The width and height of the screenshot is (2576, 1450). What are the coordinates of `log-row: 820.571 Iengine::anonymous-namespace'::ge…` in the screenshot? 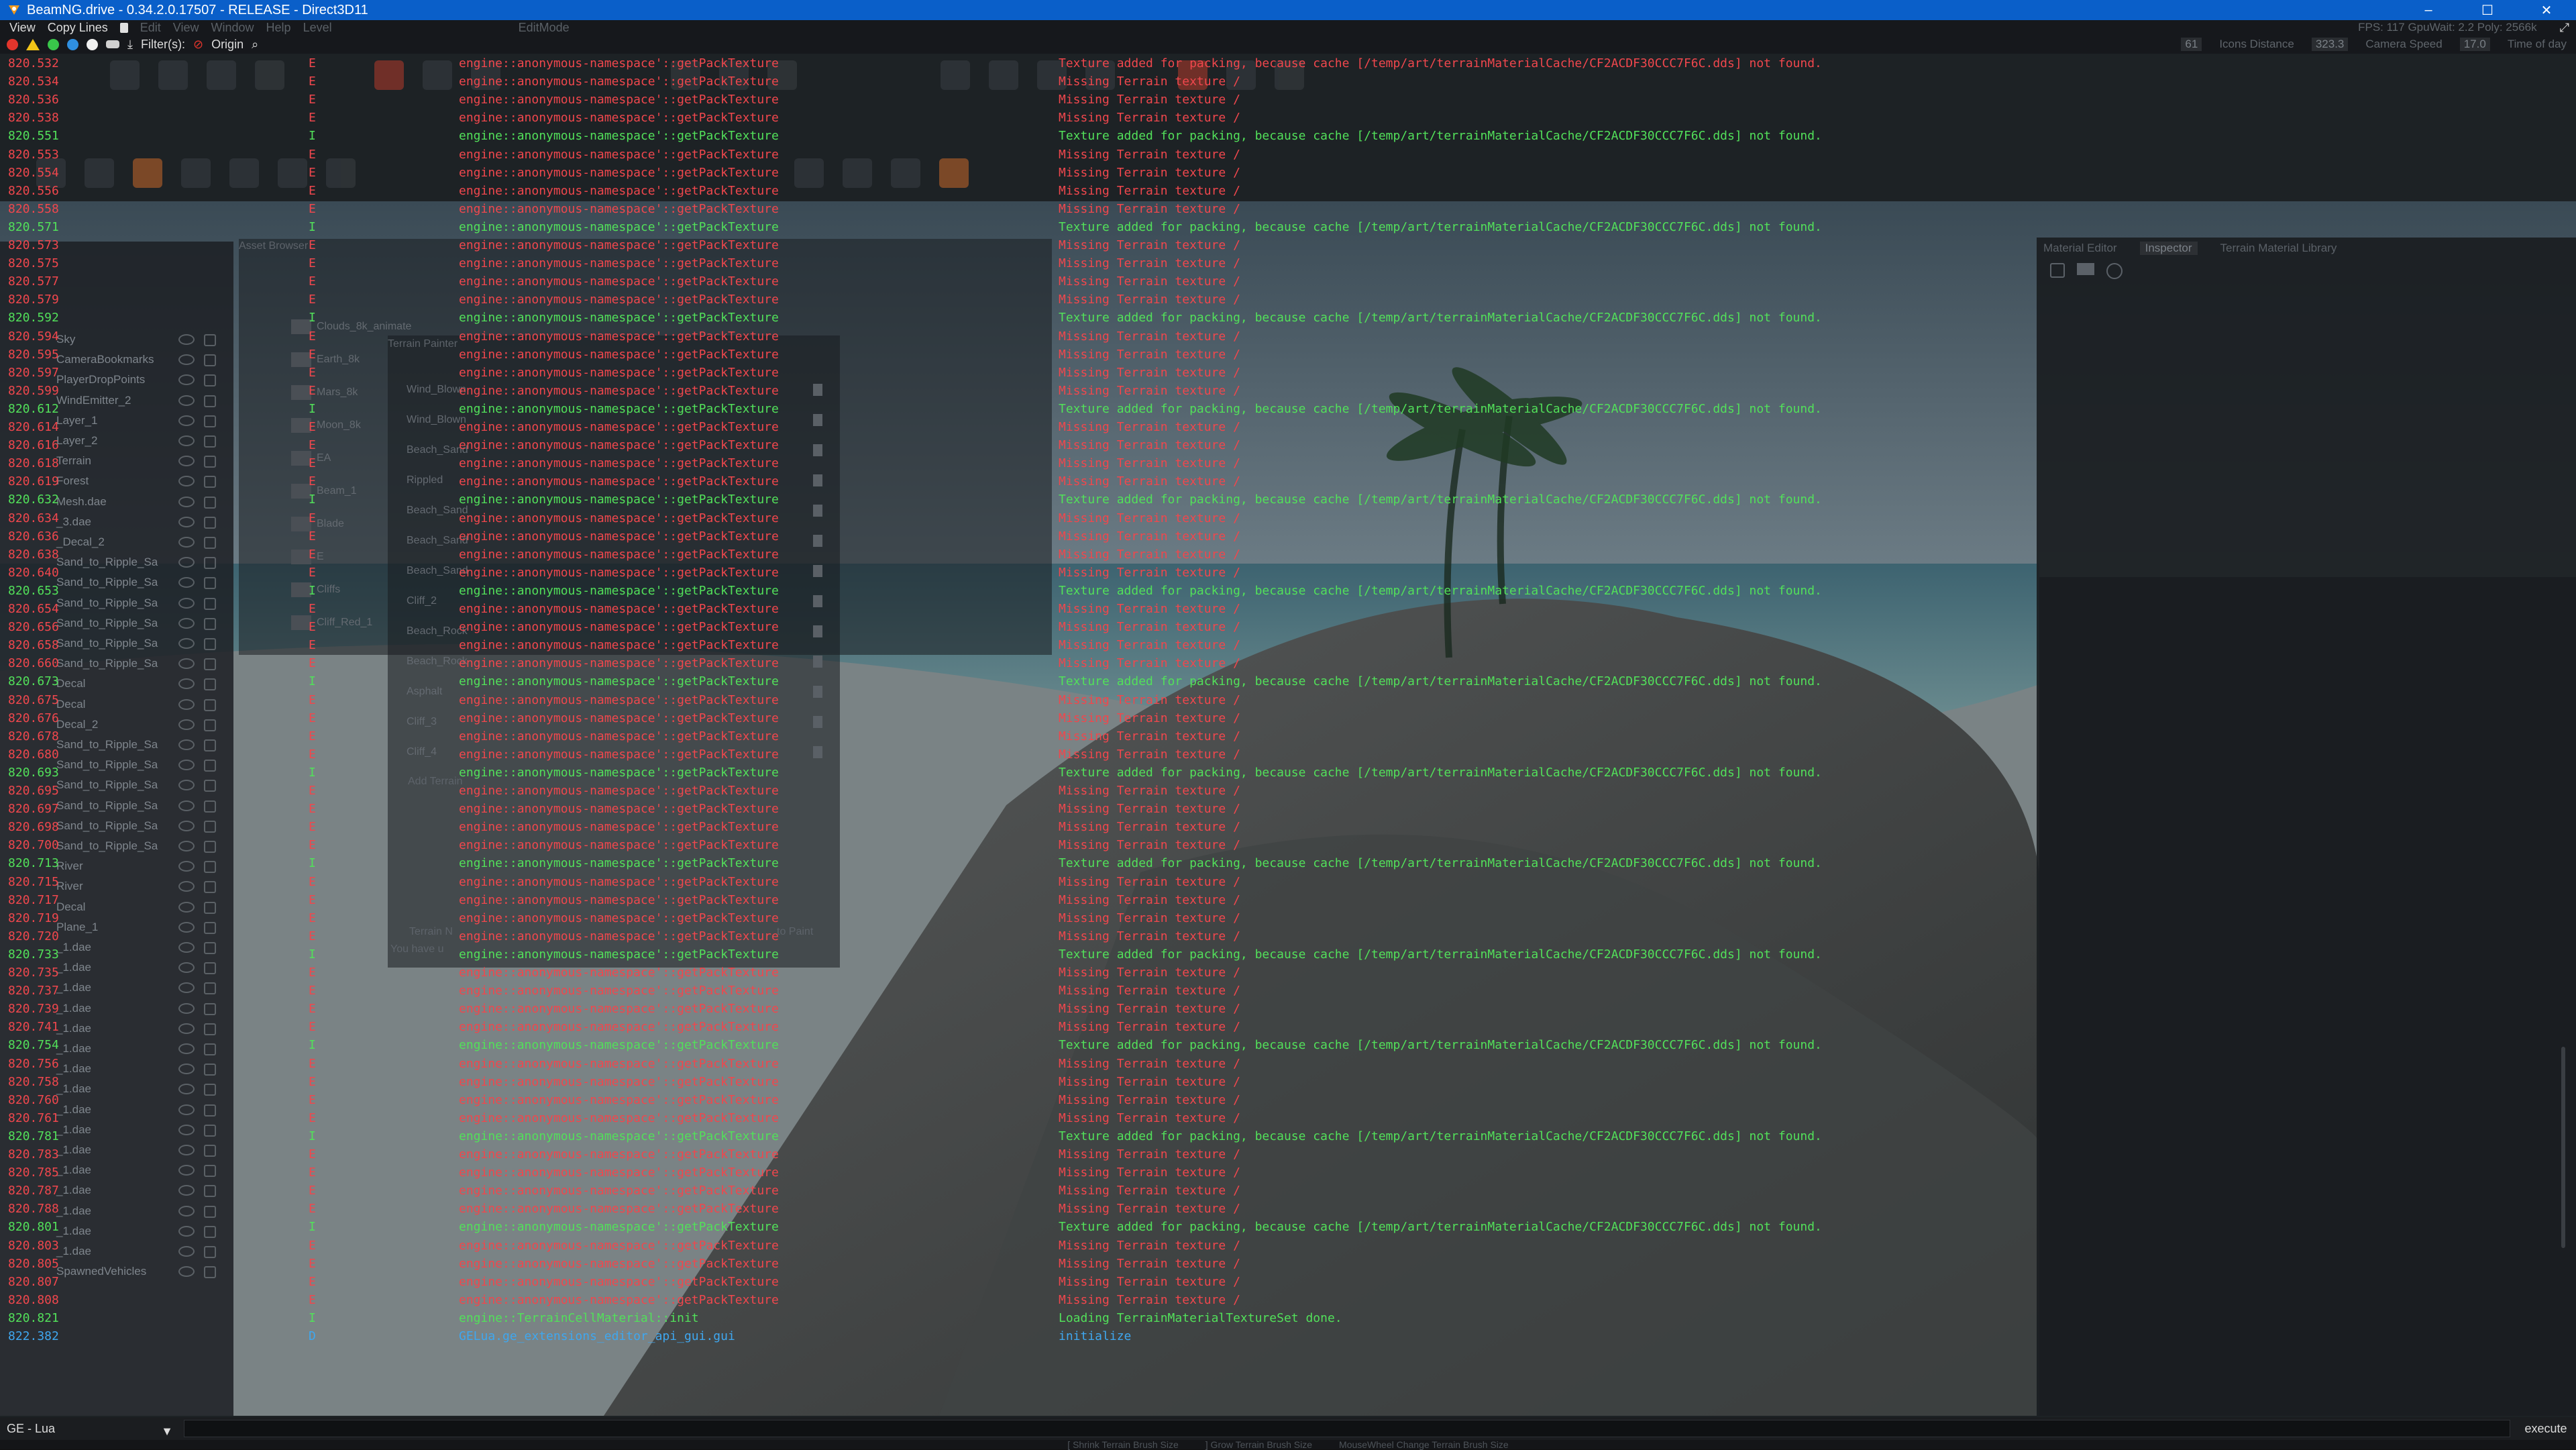 It's located at (1288, 227).